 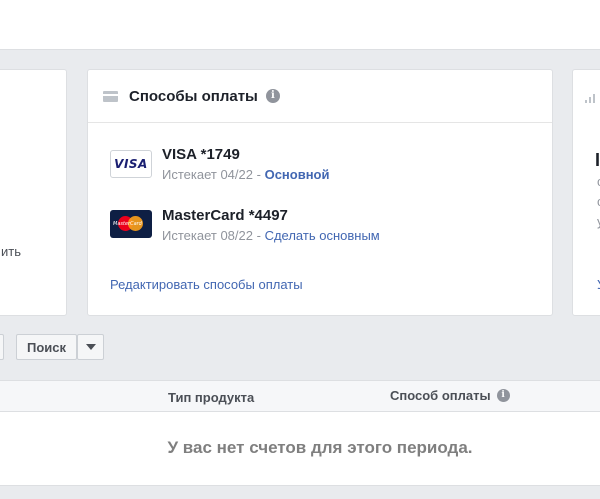 What do you see at coordinates (2, 347) in the screenshot?
I see `previous-button` at bounding box center [2, 347].